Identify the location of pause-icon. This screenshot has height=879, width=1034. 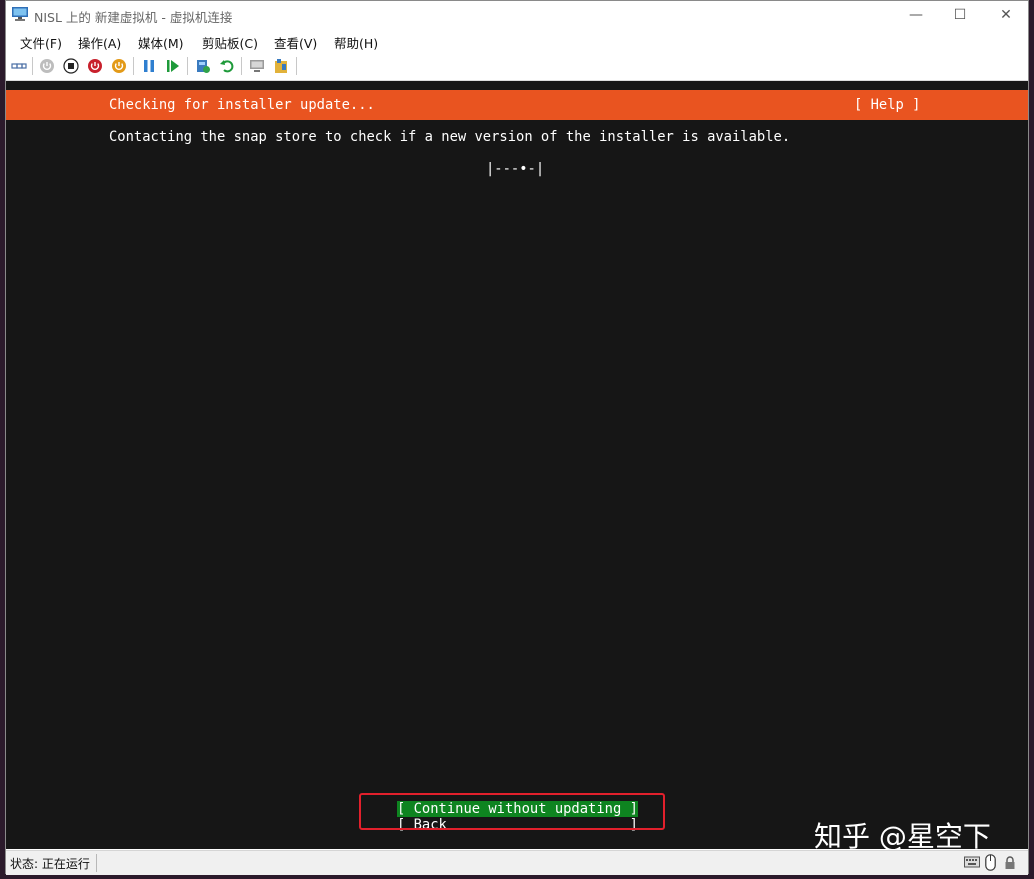
(149, 66).